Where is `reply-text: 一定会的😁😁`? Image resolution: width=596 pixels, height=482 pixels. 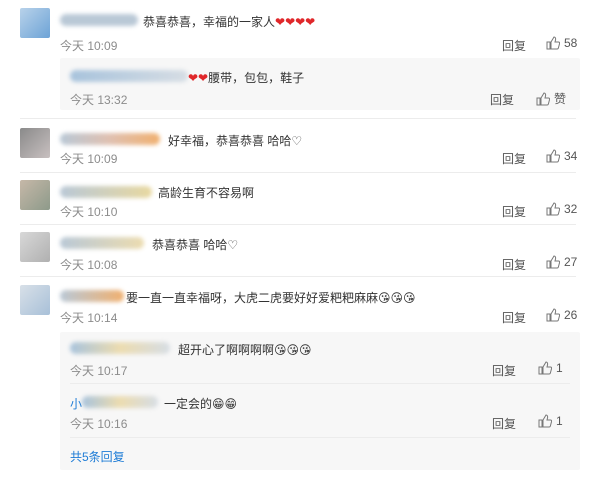
reply-text: 一定会的😁😁 is located at coordinates (201, 404).